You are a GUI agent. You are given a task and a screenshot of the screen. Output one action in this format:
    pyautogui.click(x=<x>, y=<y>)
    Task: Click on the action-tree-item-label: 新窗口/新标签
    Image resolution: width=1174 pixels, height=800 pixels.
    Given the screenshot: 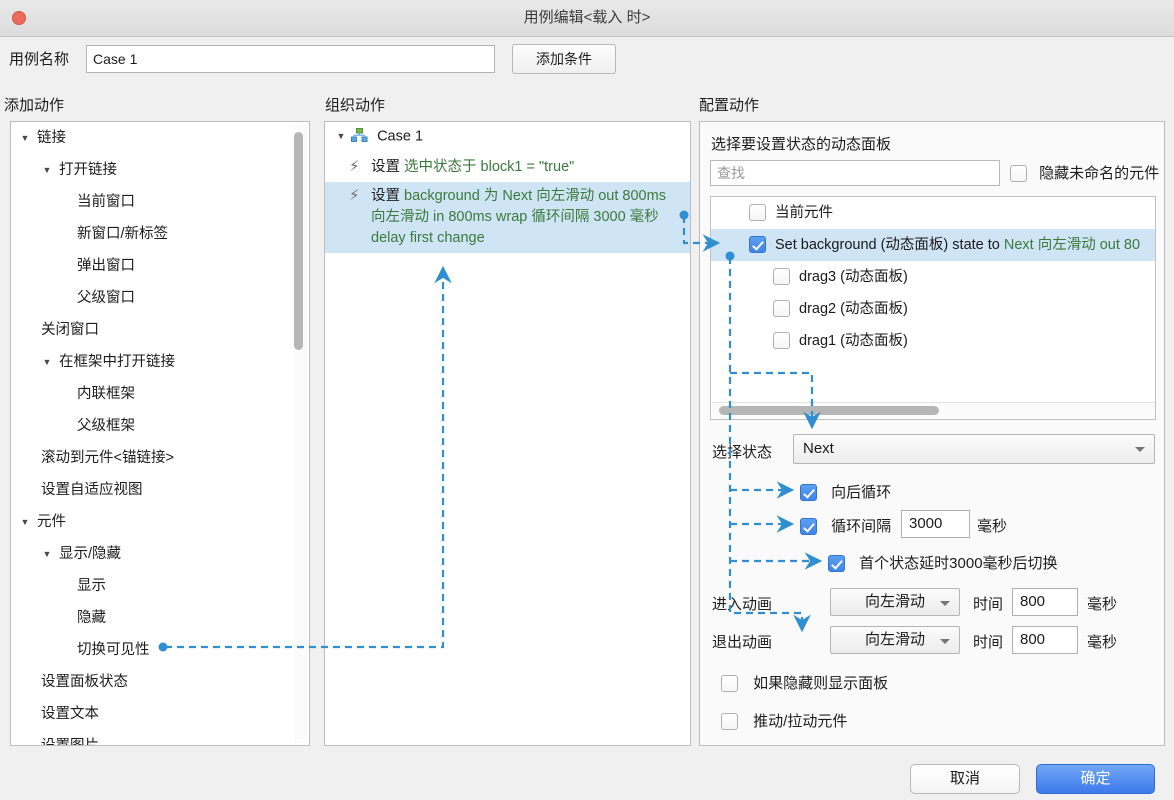 What is the action you would take?
    pyautogui.click(x=123, y=234)
    